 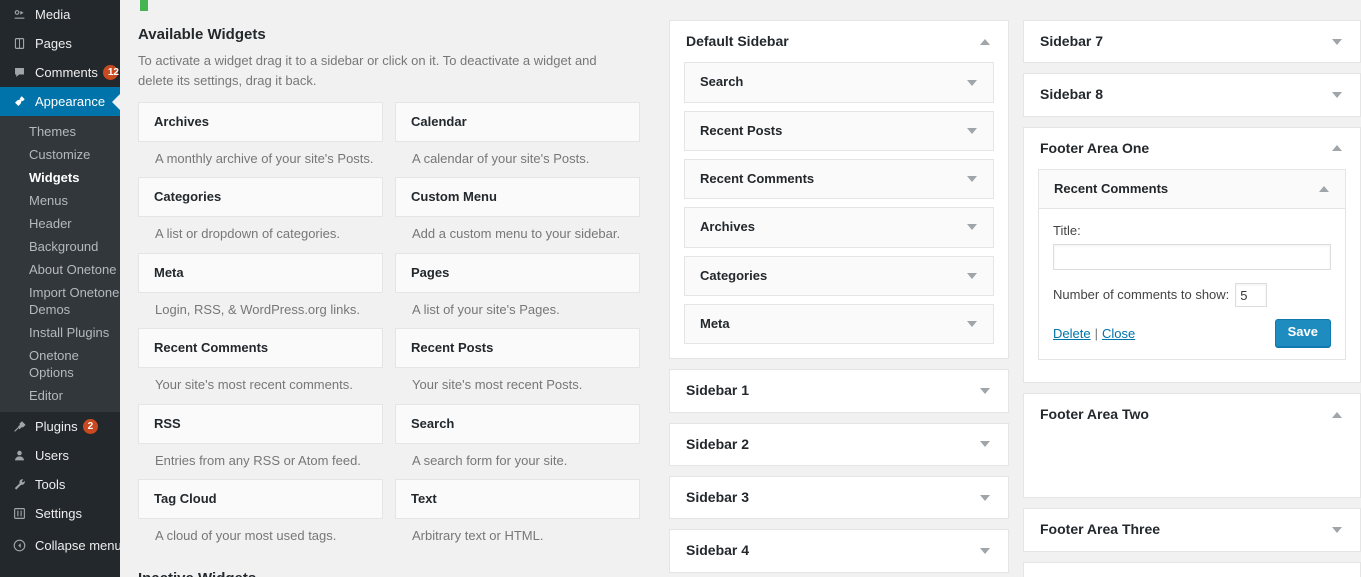 What do you see at coordinates (715, 323) in the screenshot?
I see `widget-row-title: Meta` at bounding box center [715, 323].